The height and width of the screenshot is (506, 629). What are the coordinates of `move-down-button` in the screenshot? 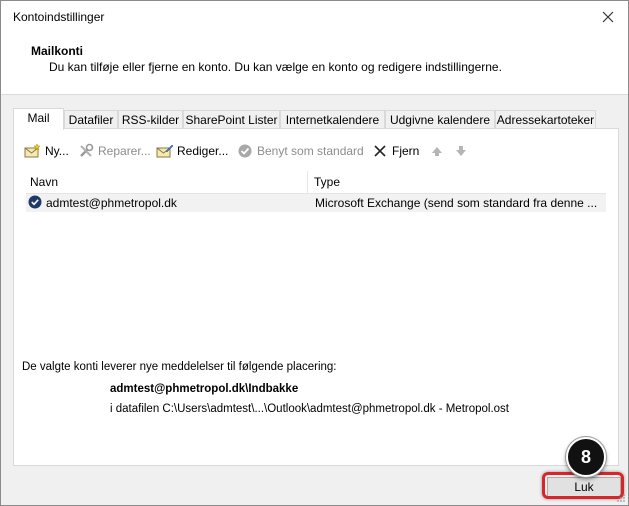 It's located at (461, 151).